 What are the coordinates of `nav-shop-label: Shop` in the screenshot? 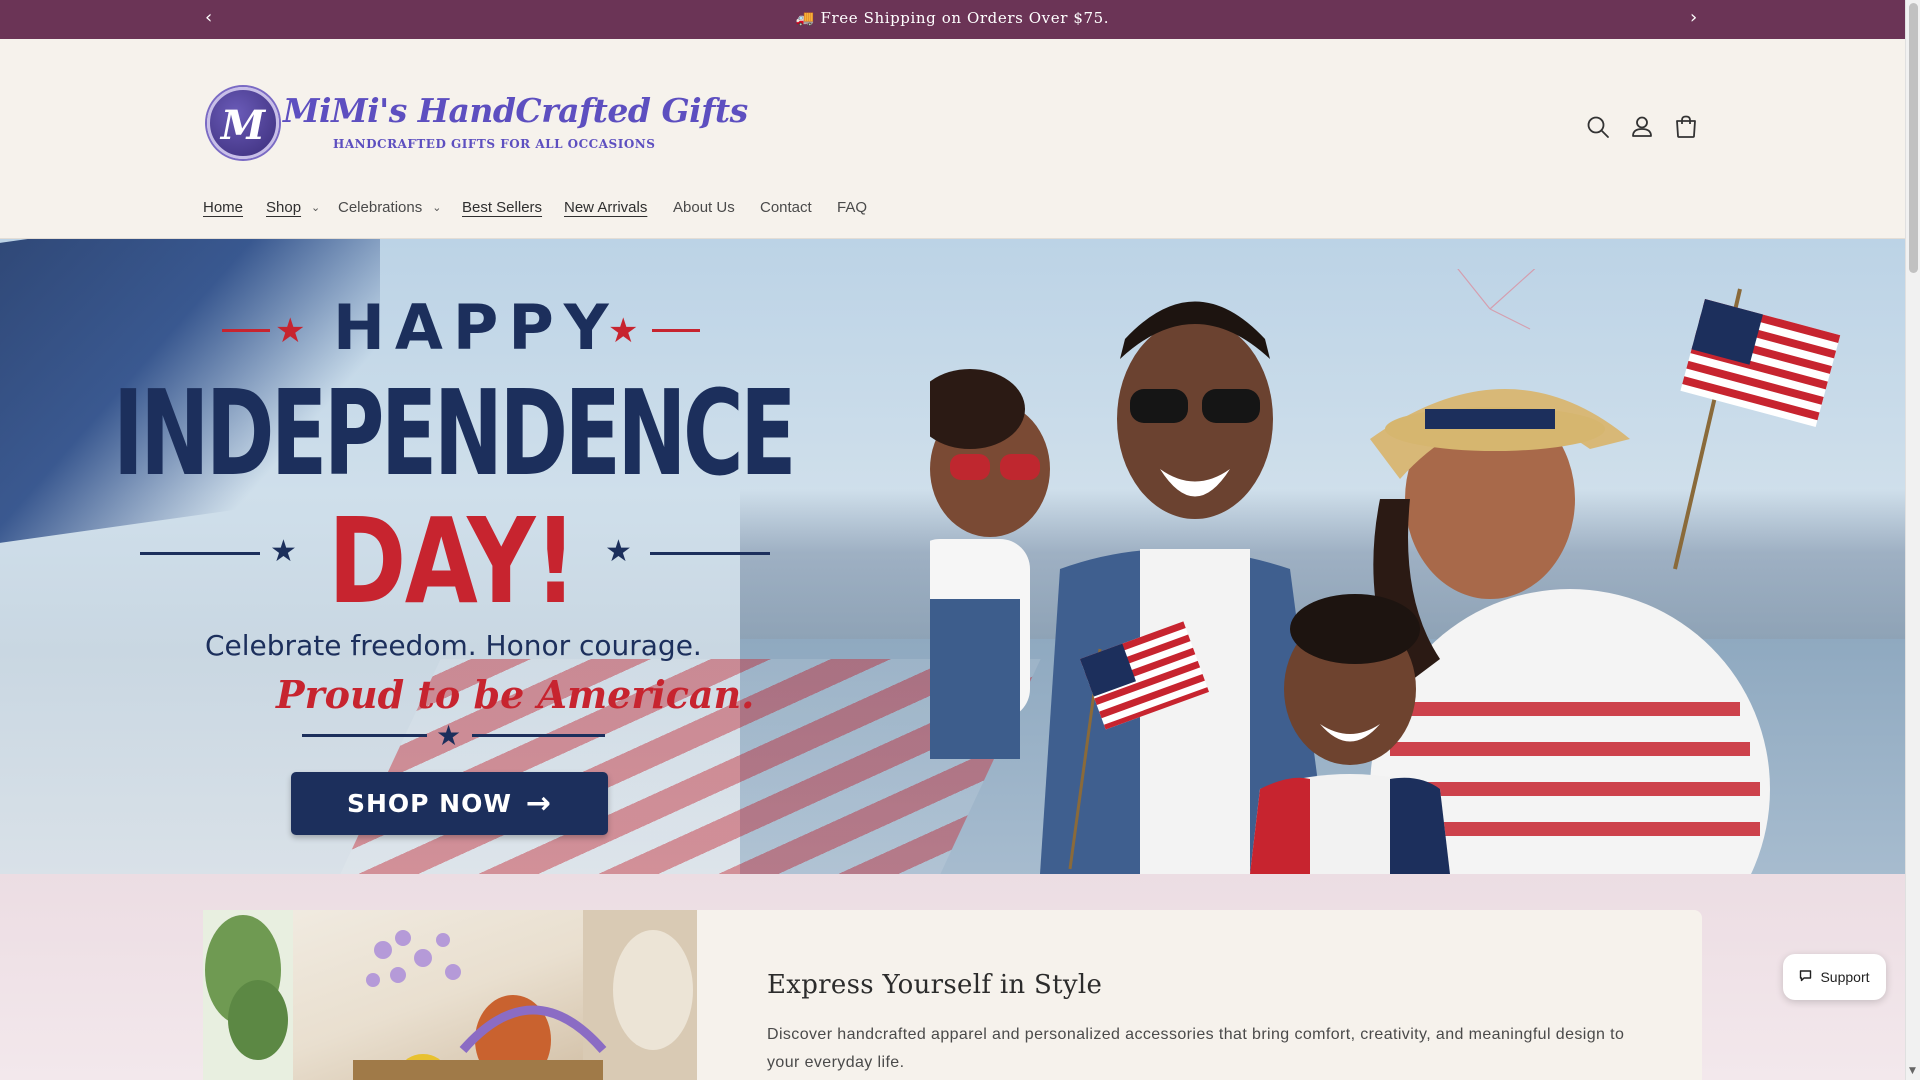 It's located at (284, 207).